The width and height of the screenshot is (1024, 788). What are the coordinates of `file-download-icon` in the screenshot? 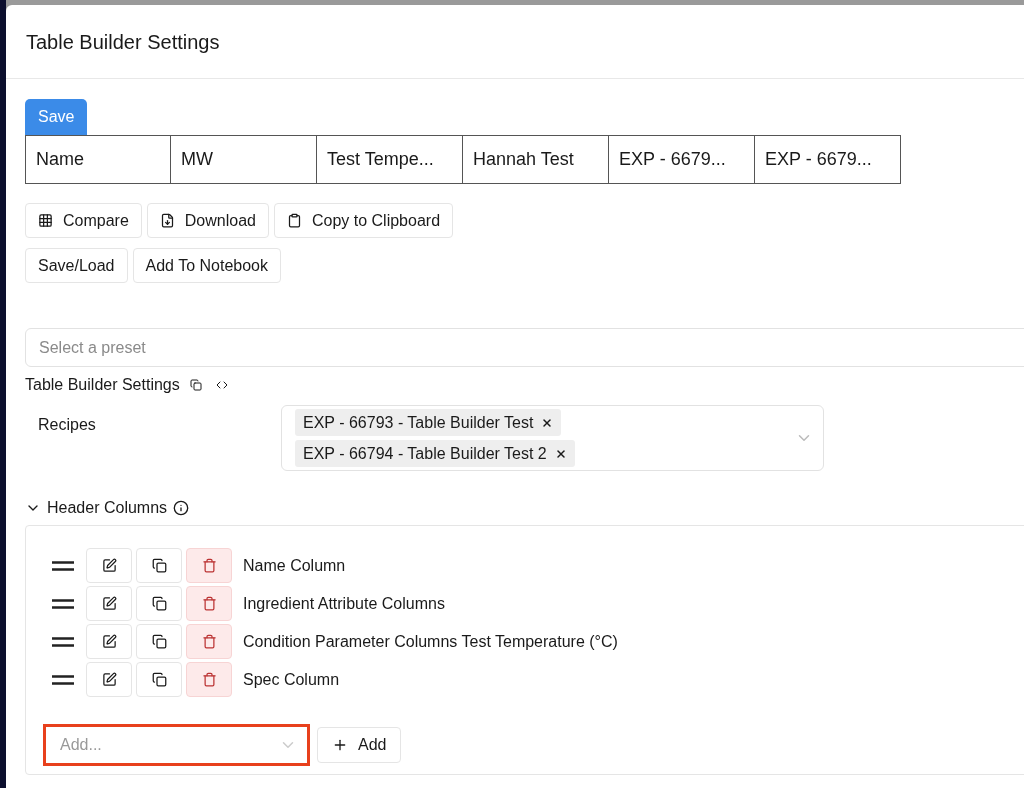 It's located at (167, 220).